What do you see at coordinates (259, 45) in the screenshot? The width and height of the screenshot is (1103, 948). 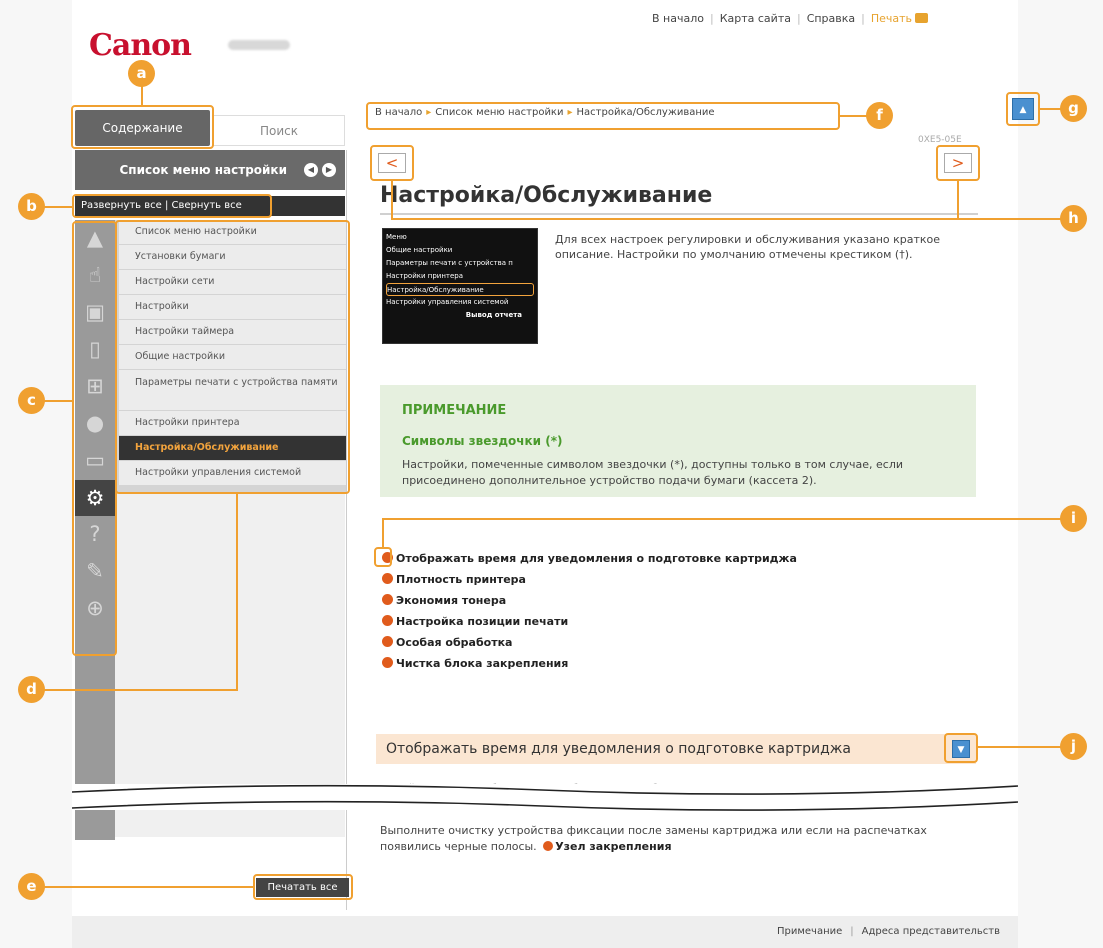 I see `model-name` at bounding box center [259, 45].